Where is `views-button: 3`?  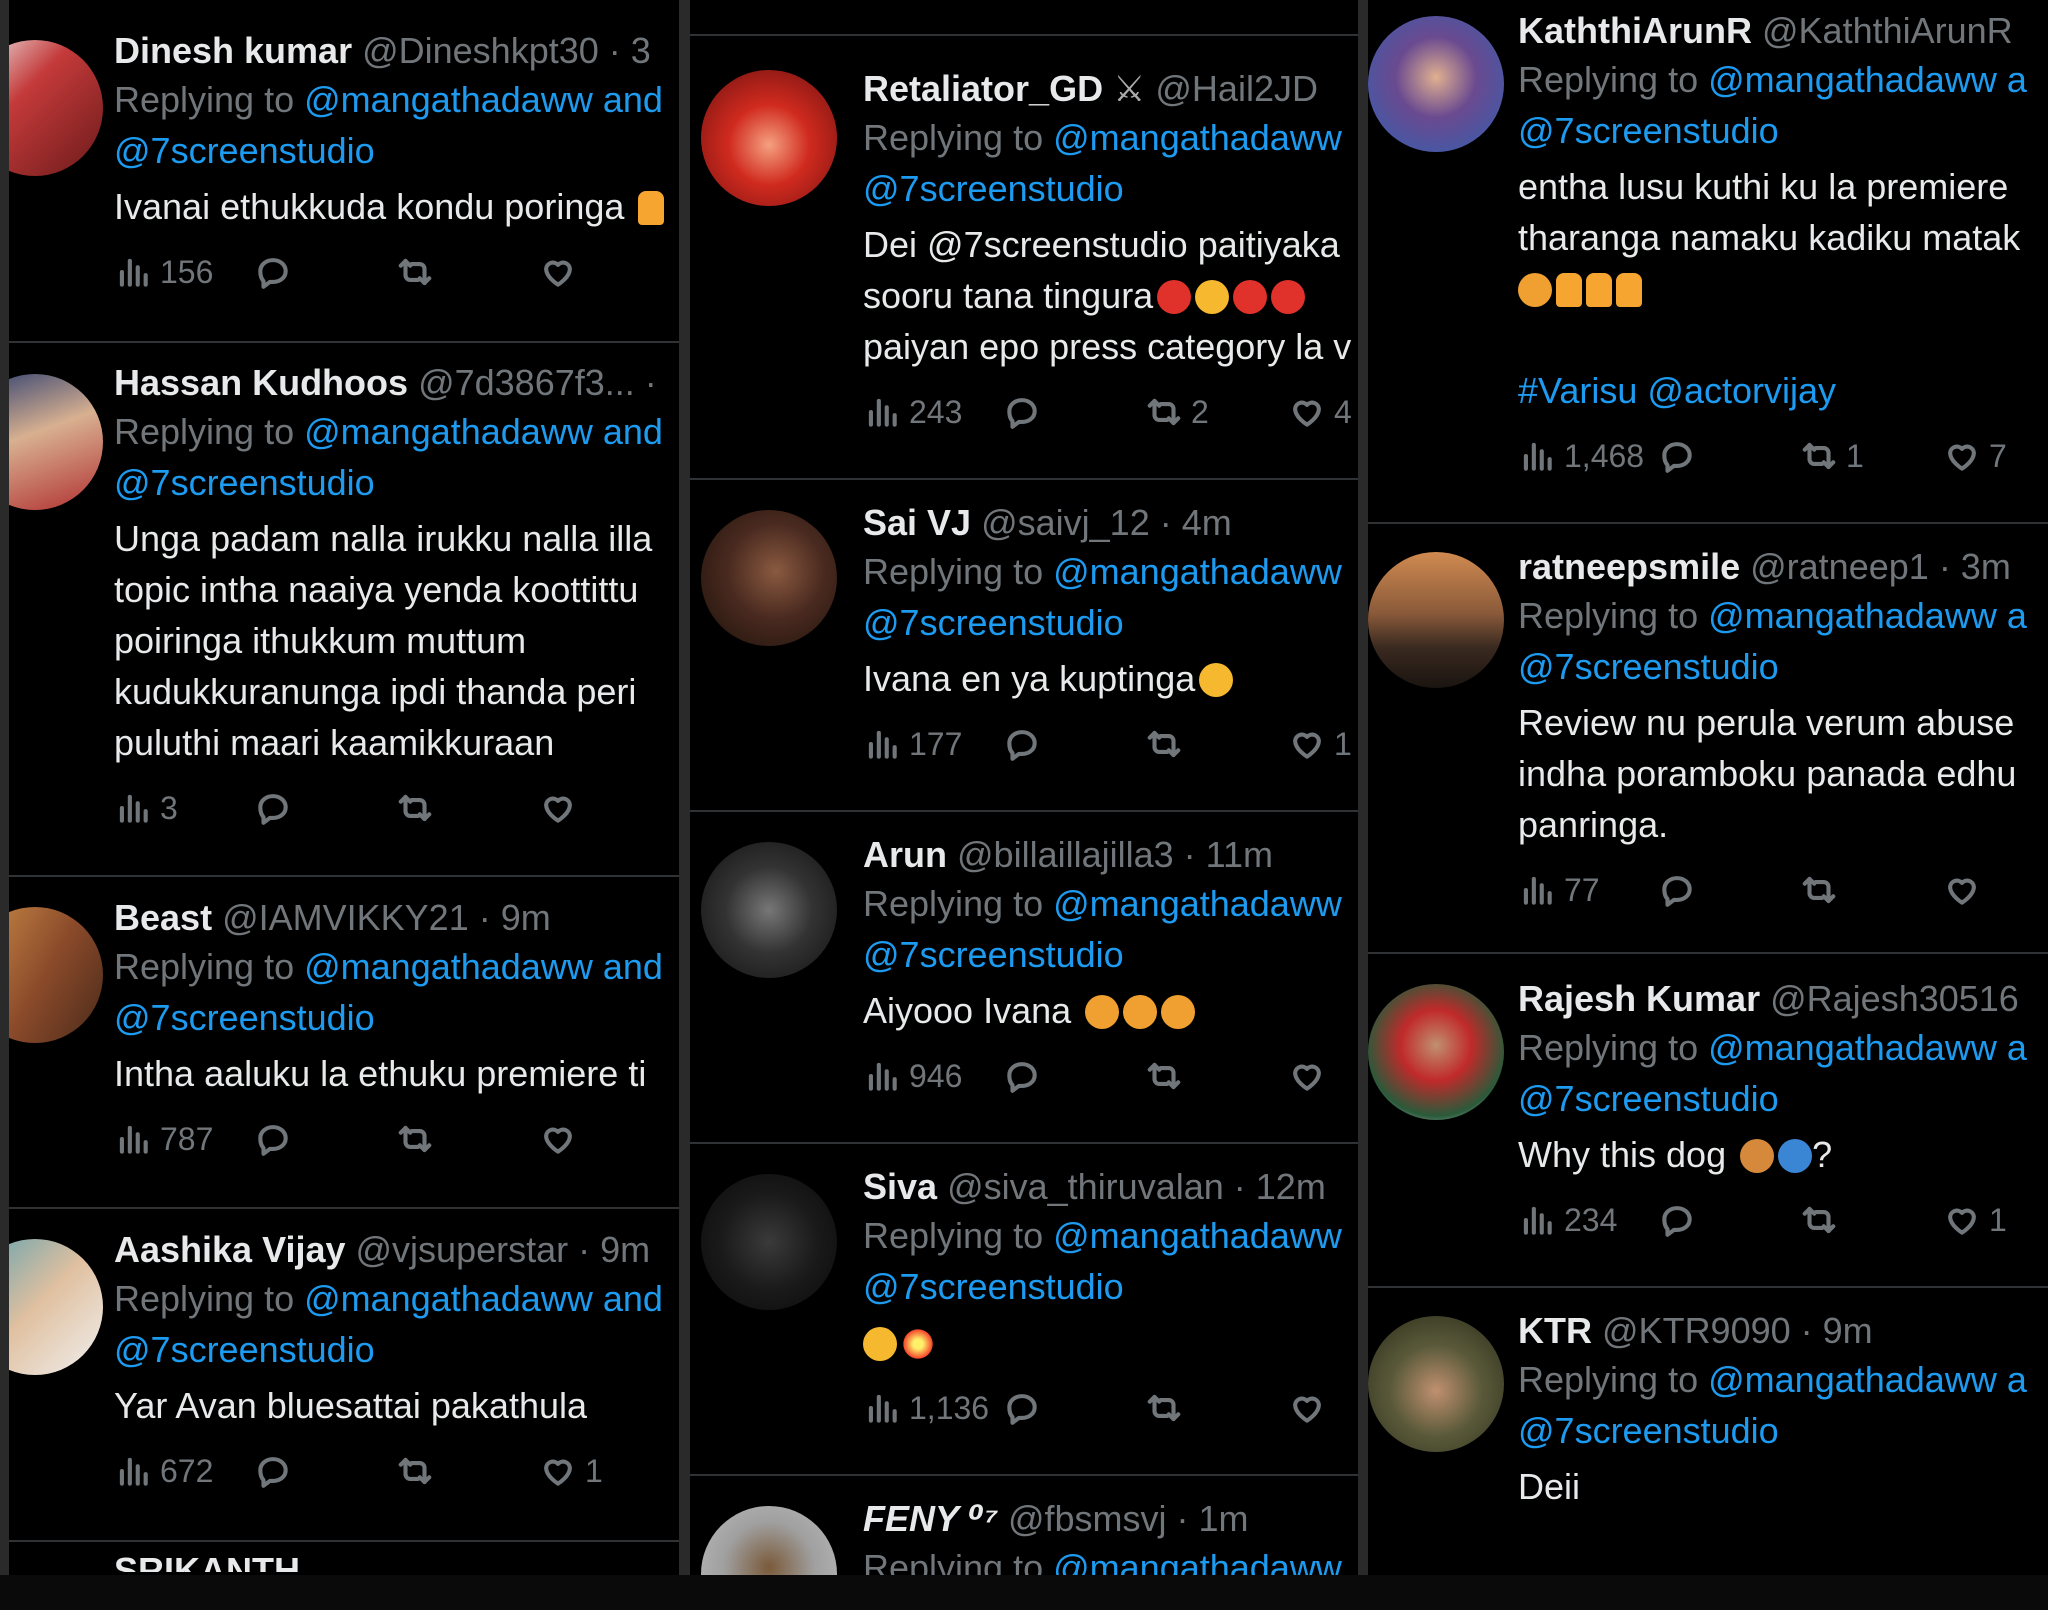 views-button: 3 is located at coordinates (146, 808).